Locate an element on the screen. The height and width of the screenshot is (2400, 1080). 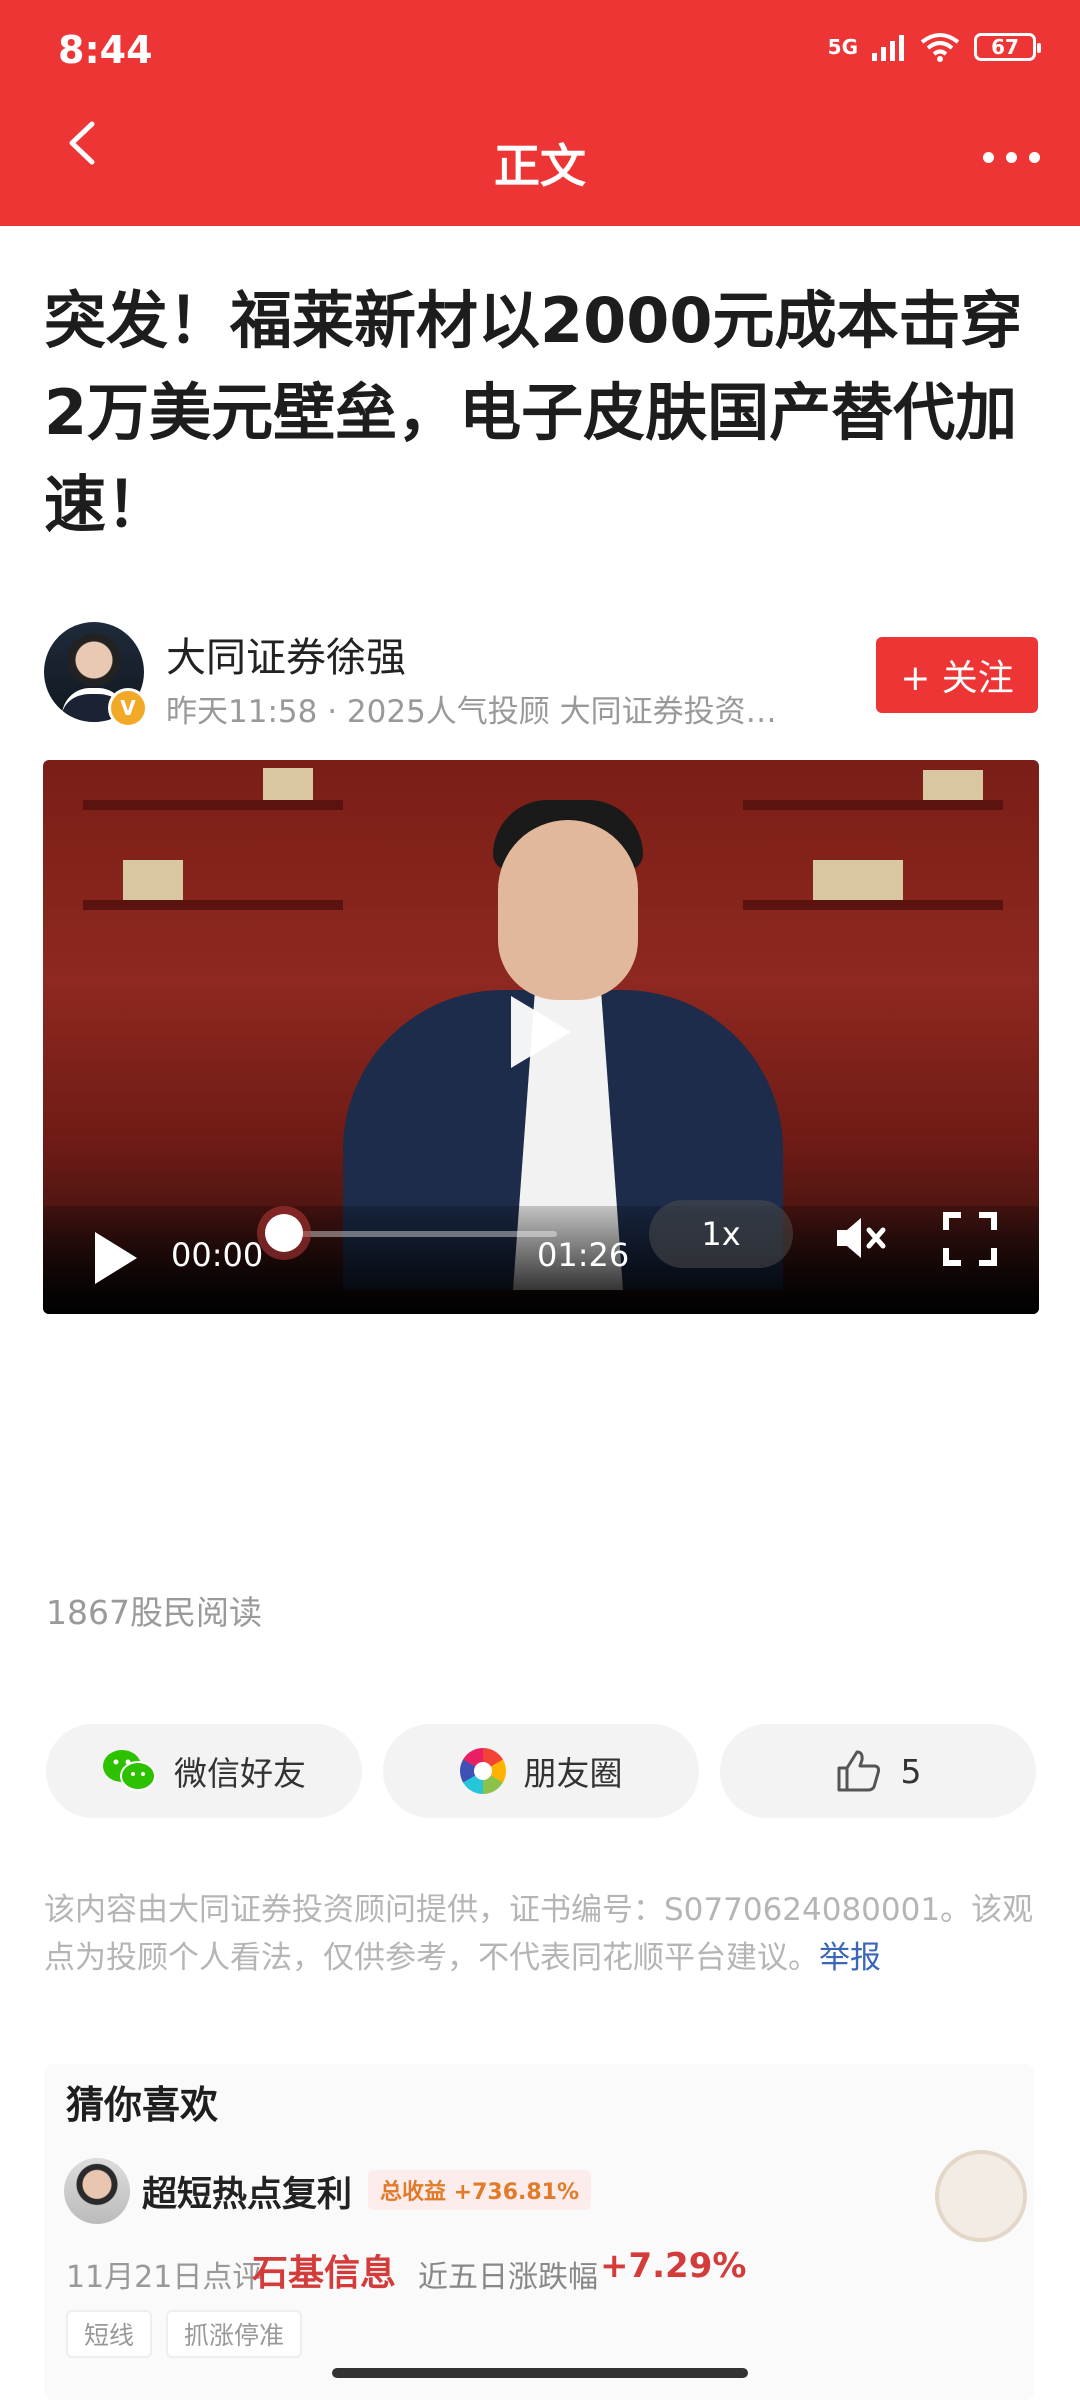
status-time: 8:44 is located at coordinates (105, 50).